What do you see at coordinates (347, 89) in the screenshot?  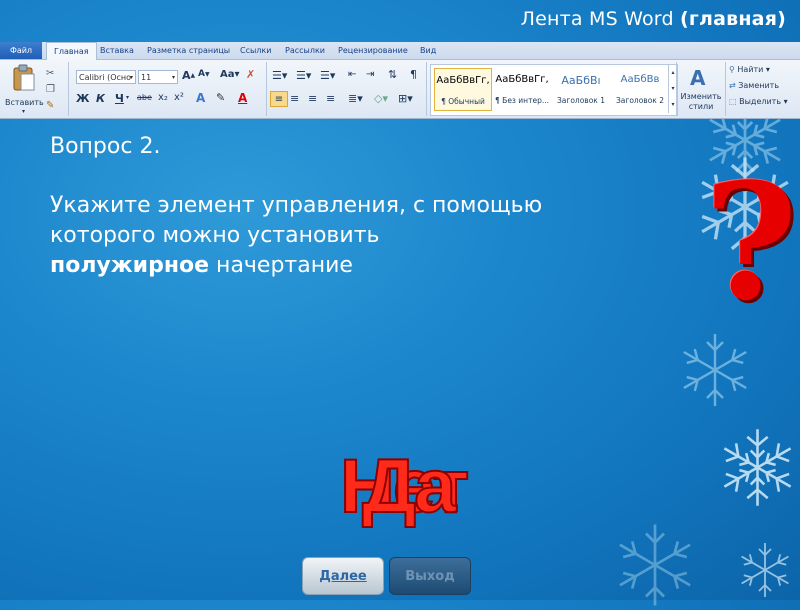 I see `paragraph-group: ☰▾ ☰▾ ☰▾ ⇤ ⇥ ⇅ ¶ ≡ ≡ ≡ ≡ ≣▾ ◇▾ ⊞▾` at bounding box center [347, 89].